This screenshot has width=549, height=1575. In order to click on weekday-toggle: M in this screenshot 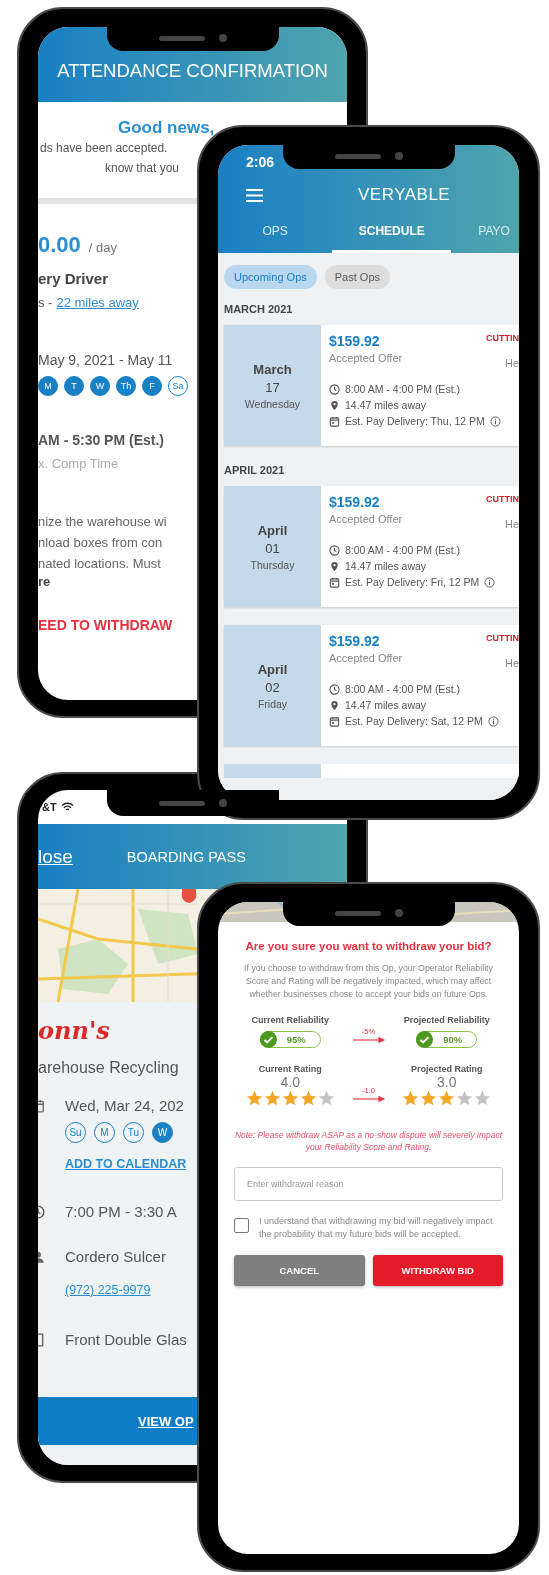, I will do `click(48, 386)`.